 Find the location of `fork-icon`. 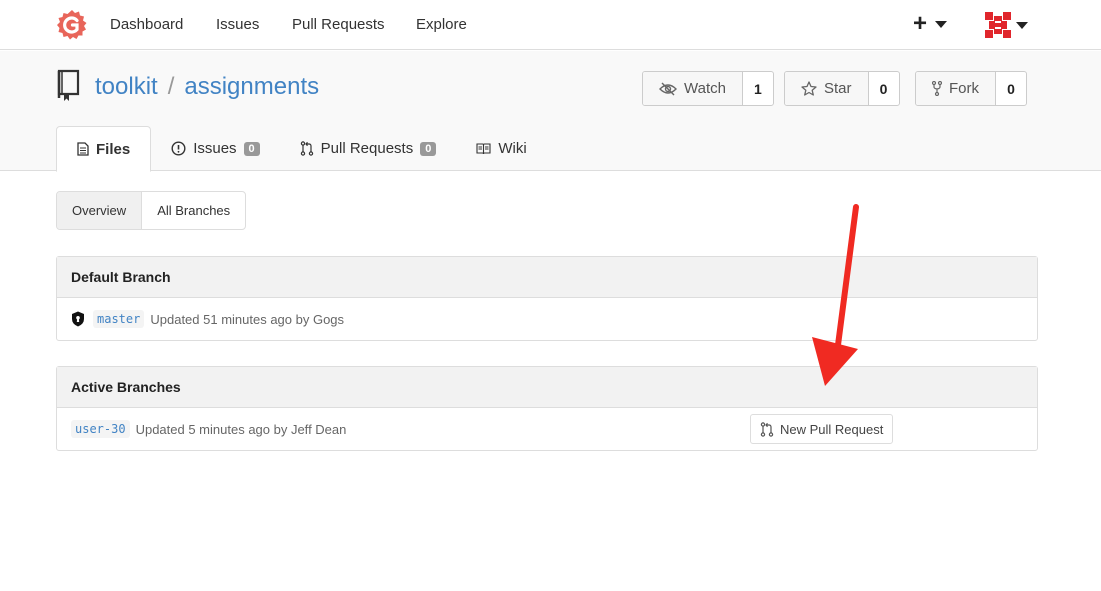

fork-icon is located at coordinates (937, 88).